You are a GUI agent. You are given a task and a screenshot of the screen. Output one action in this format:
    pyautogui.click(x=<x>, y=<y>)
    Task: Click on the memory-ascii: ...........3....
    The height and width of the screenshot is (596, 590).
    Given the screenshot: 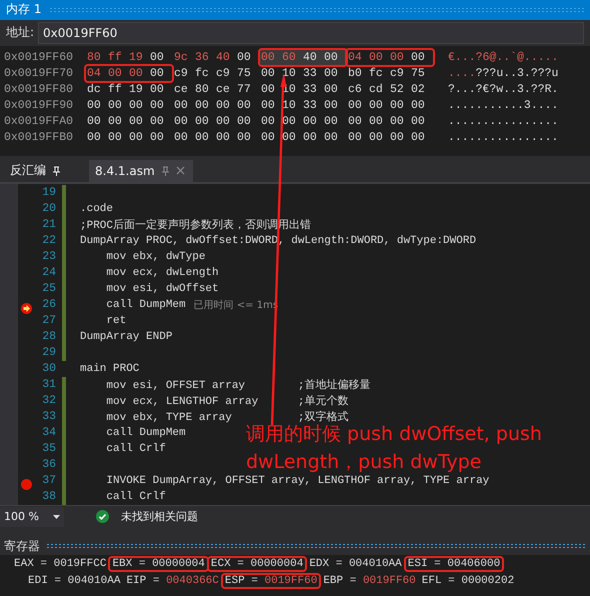 What is the action you would take?
    pyautogui.click(x=503, y=105)
    